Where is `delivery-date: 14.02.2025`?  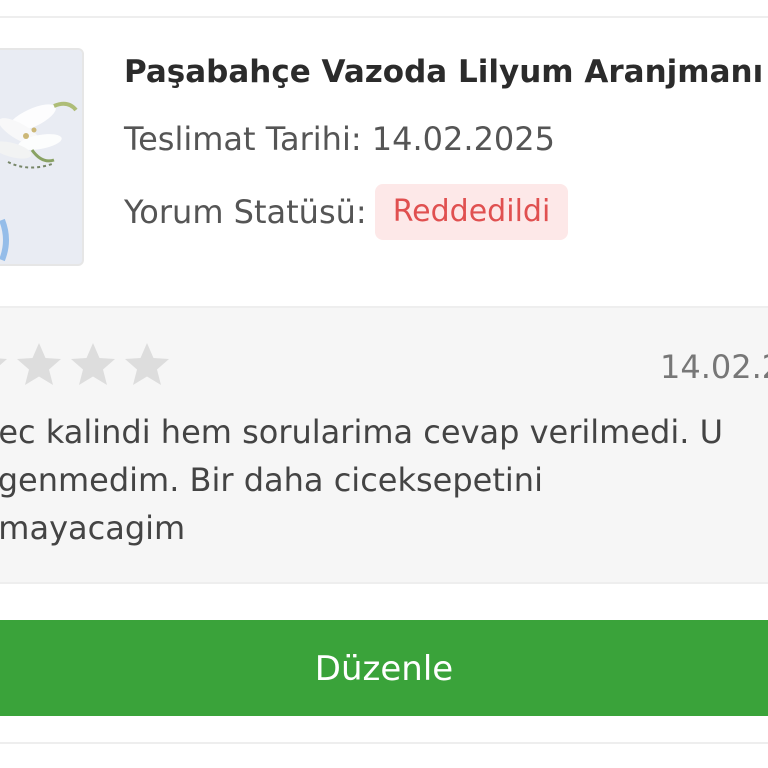 delivery-date: 14.02.2025 is located at coordinates (463, 139).